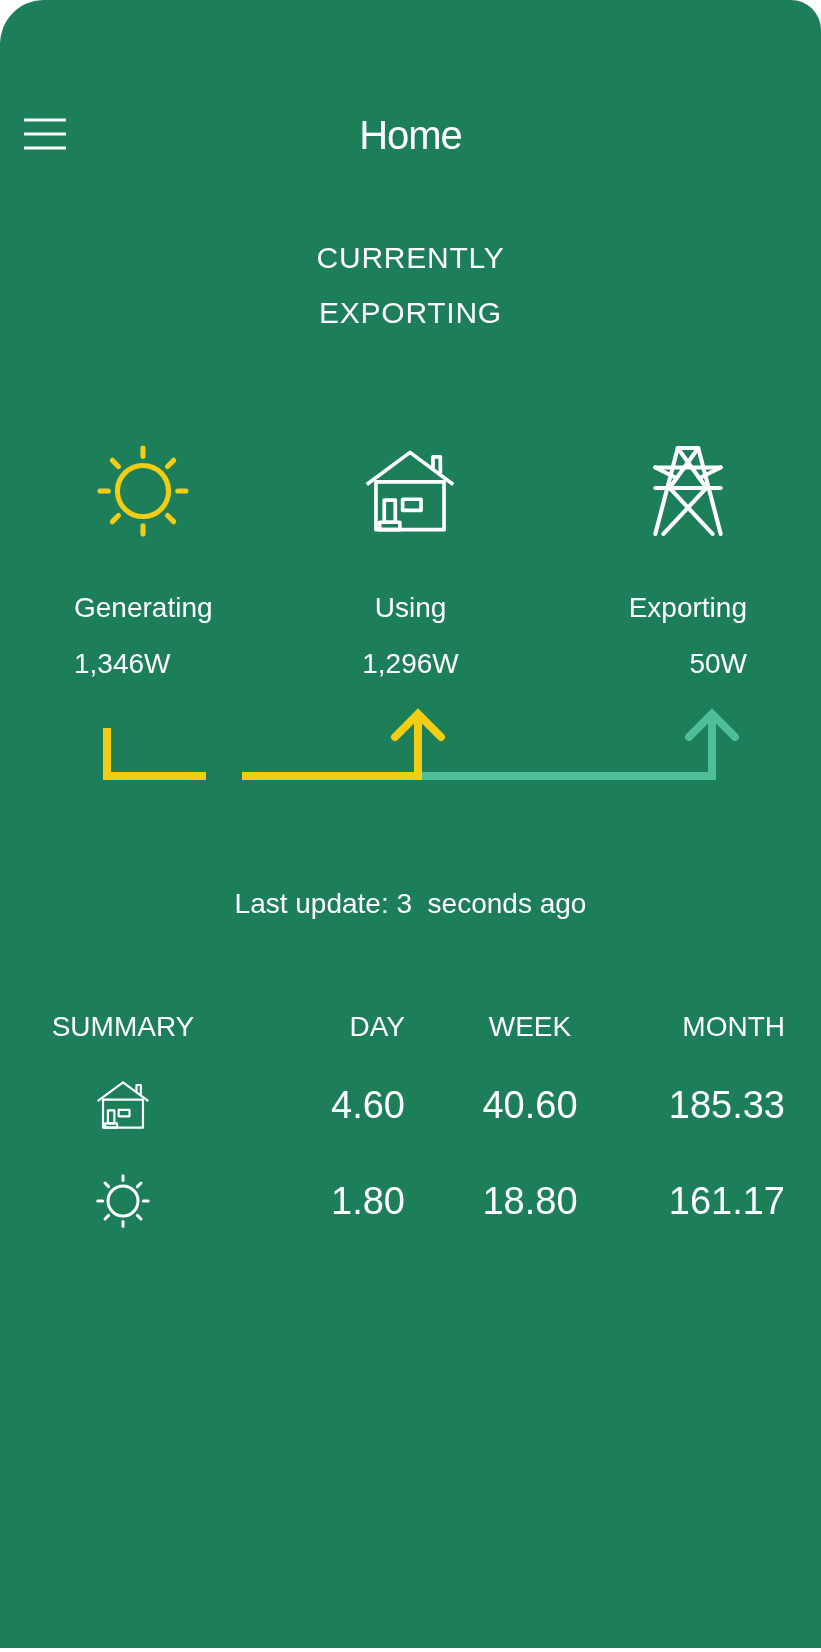 Image resolution: width=821 pixels, height=1652 pixels. What do you see at coordinates (368, 1105) in the screenshot?
I see `table-cell-text: 4.60` at bounding box center [368, 1105].